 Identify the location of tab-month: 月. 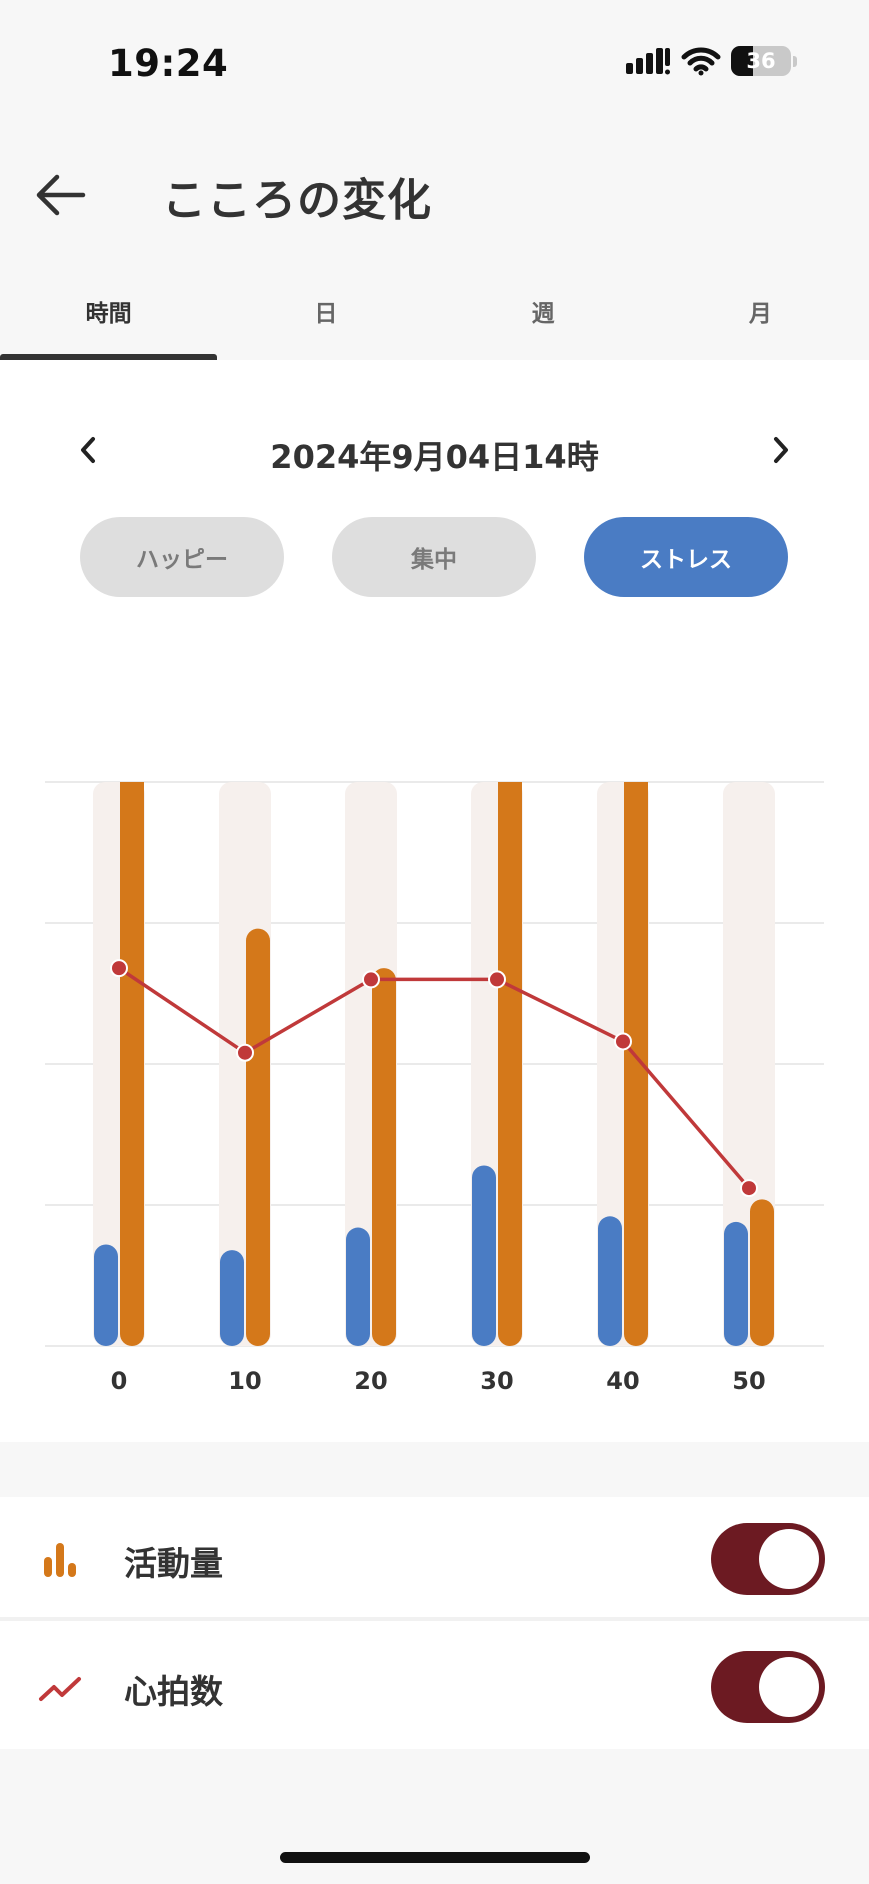
(760, 315).